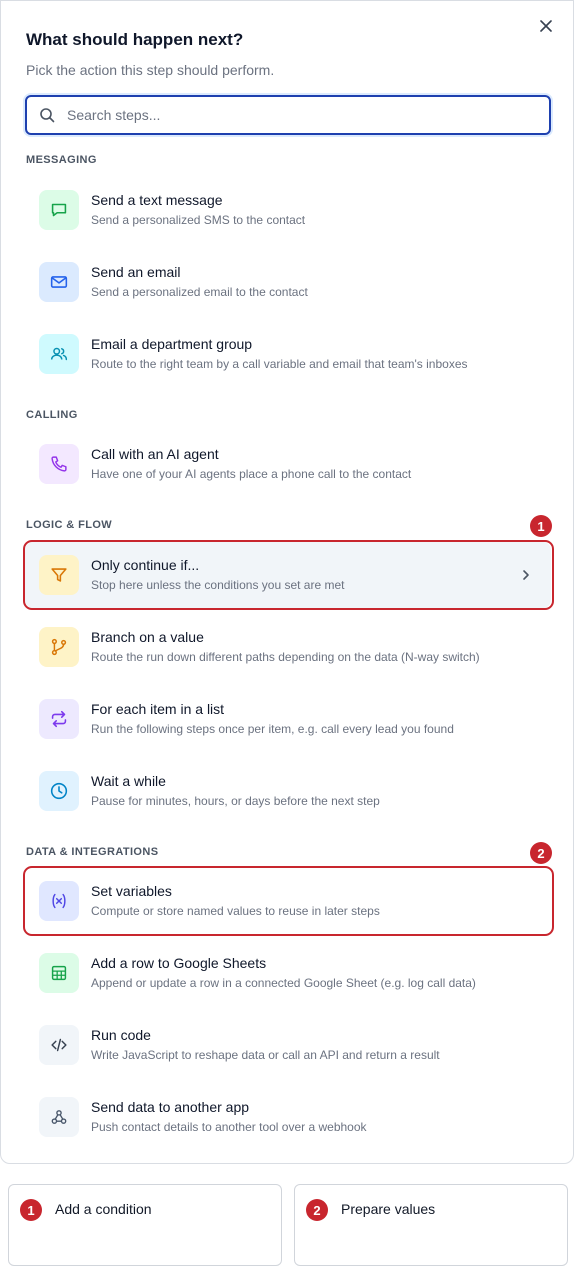 This screenshot has height=1274, width=576. What do you see at coordinates (52, 415) in the screenshot?
I see `section-calling: CALLING` at bounding box center [52, 415].